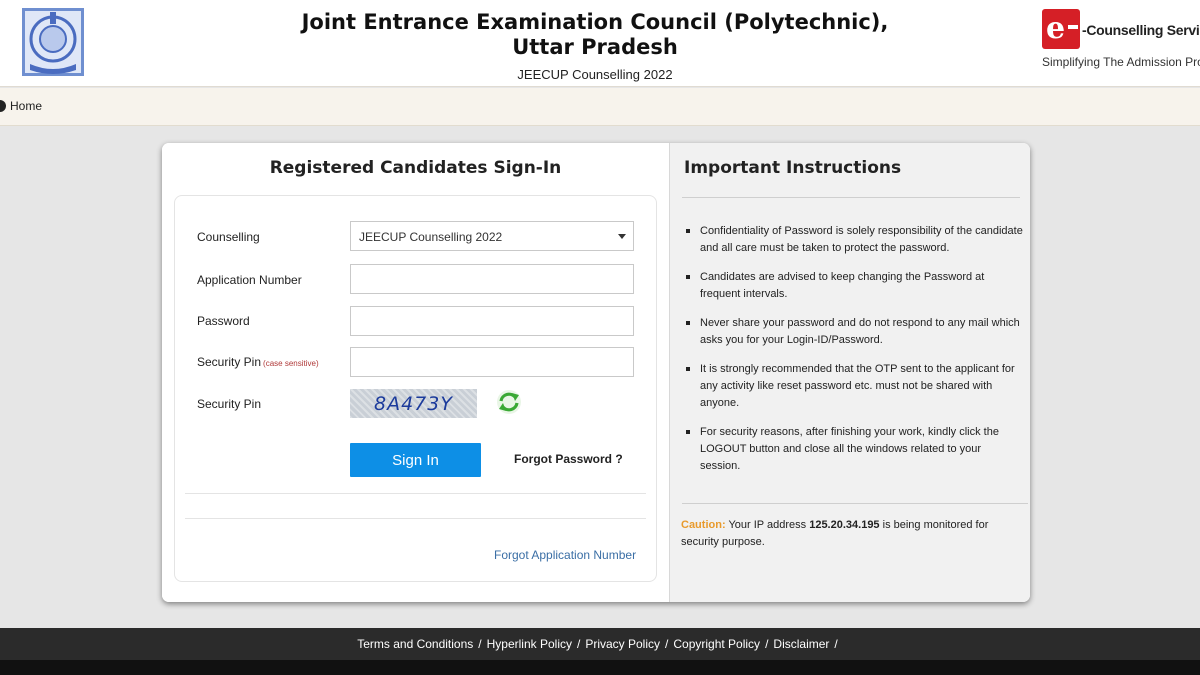 Image resolution: width=1200 pixels, height=675 pixels. I want to click on captcha-text: 8A473Y, so click(413, 404).